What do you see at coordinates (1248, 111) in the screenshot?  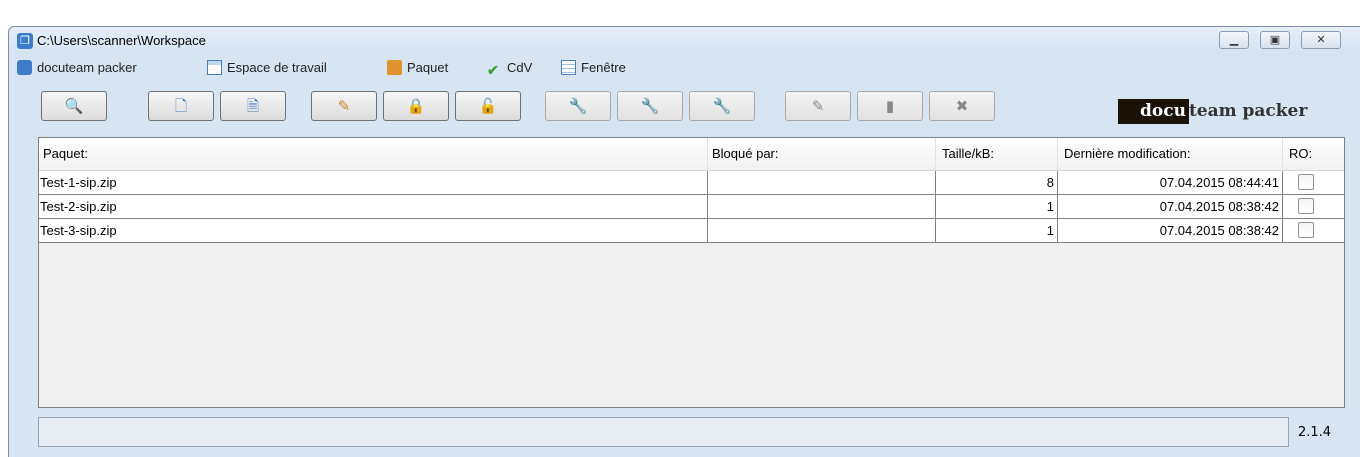 I see `brand-light-part: team packer` at bounding box center [1248, 111].